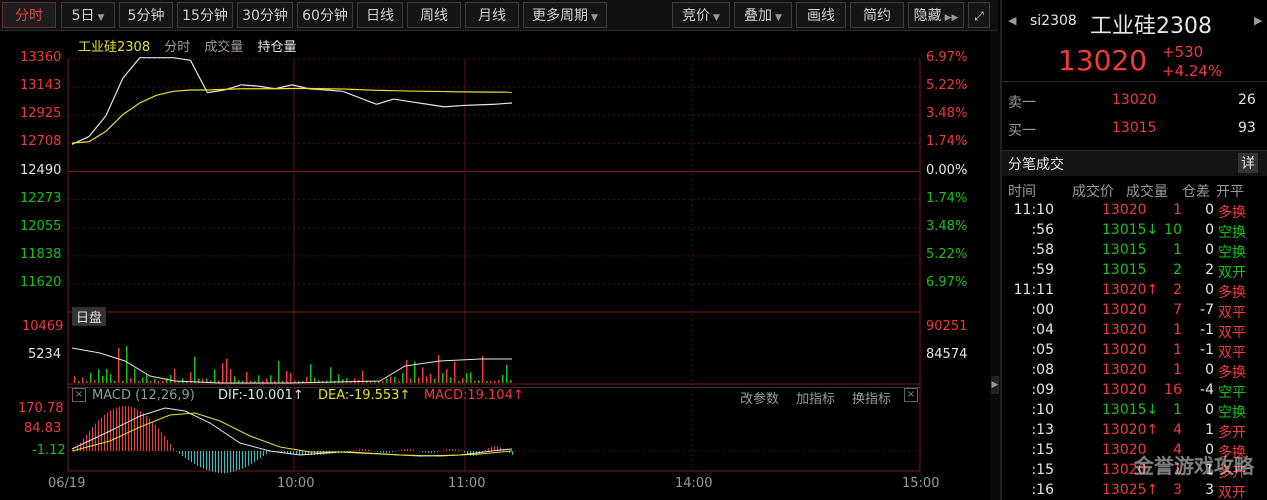 The height and width of the screenshot is (500, 1267). Describe the element at coordinates (277, 47) in the screenshot. I see `legend-open-interest: 持仓量` at that location.